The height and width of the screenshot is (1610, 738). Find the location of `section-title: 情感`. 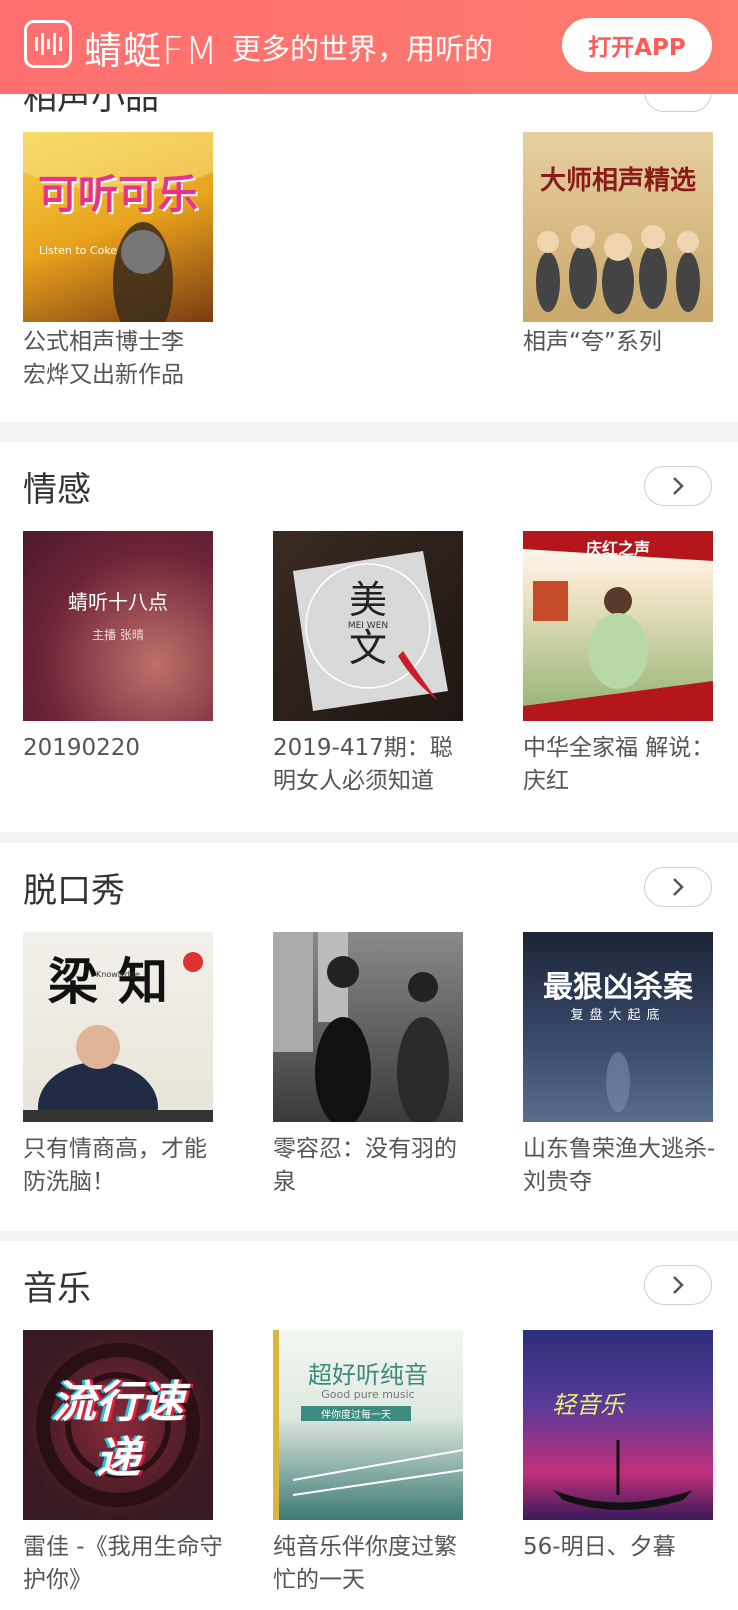

section-title: 情感 is located at coordinates (57, 490).